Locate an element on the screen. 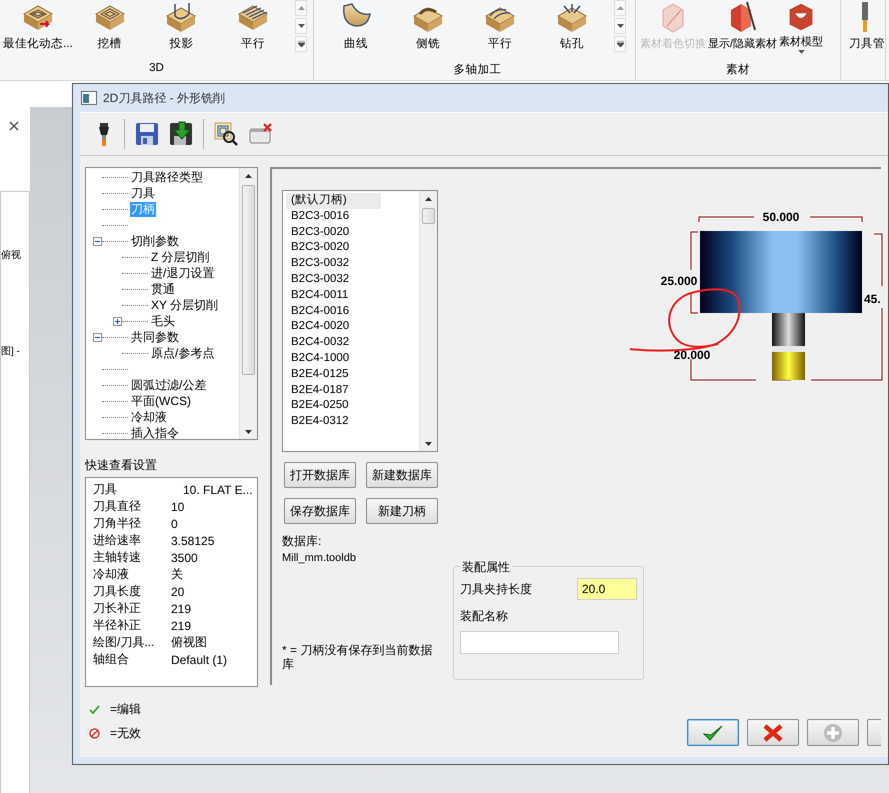 This screenshot has height=793, width=889. cancel-button is located at coordinates (773, 732).